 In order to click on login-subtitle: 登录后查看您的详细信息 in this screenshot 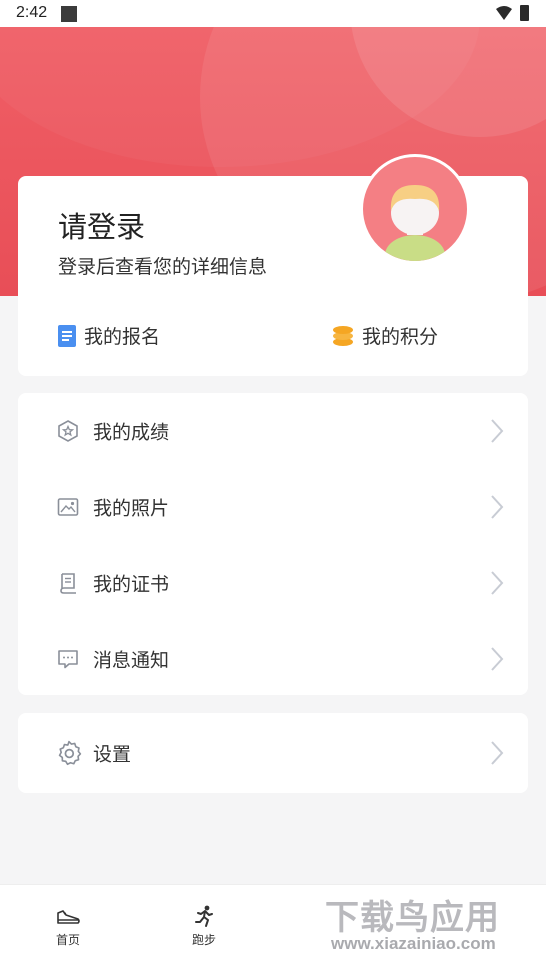, I will do `click(163, 267)`.